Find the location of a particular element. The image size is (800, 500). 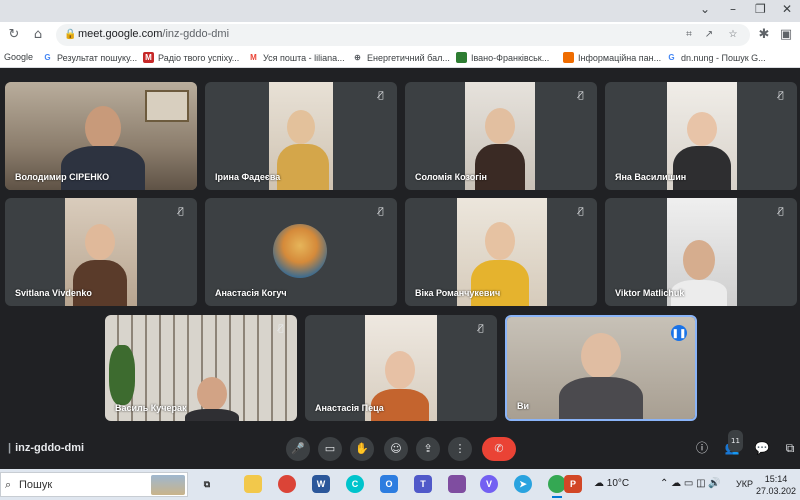

share-icon: ↗ is located at coordinates (709, 35).